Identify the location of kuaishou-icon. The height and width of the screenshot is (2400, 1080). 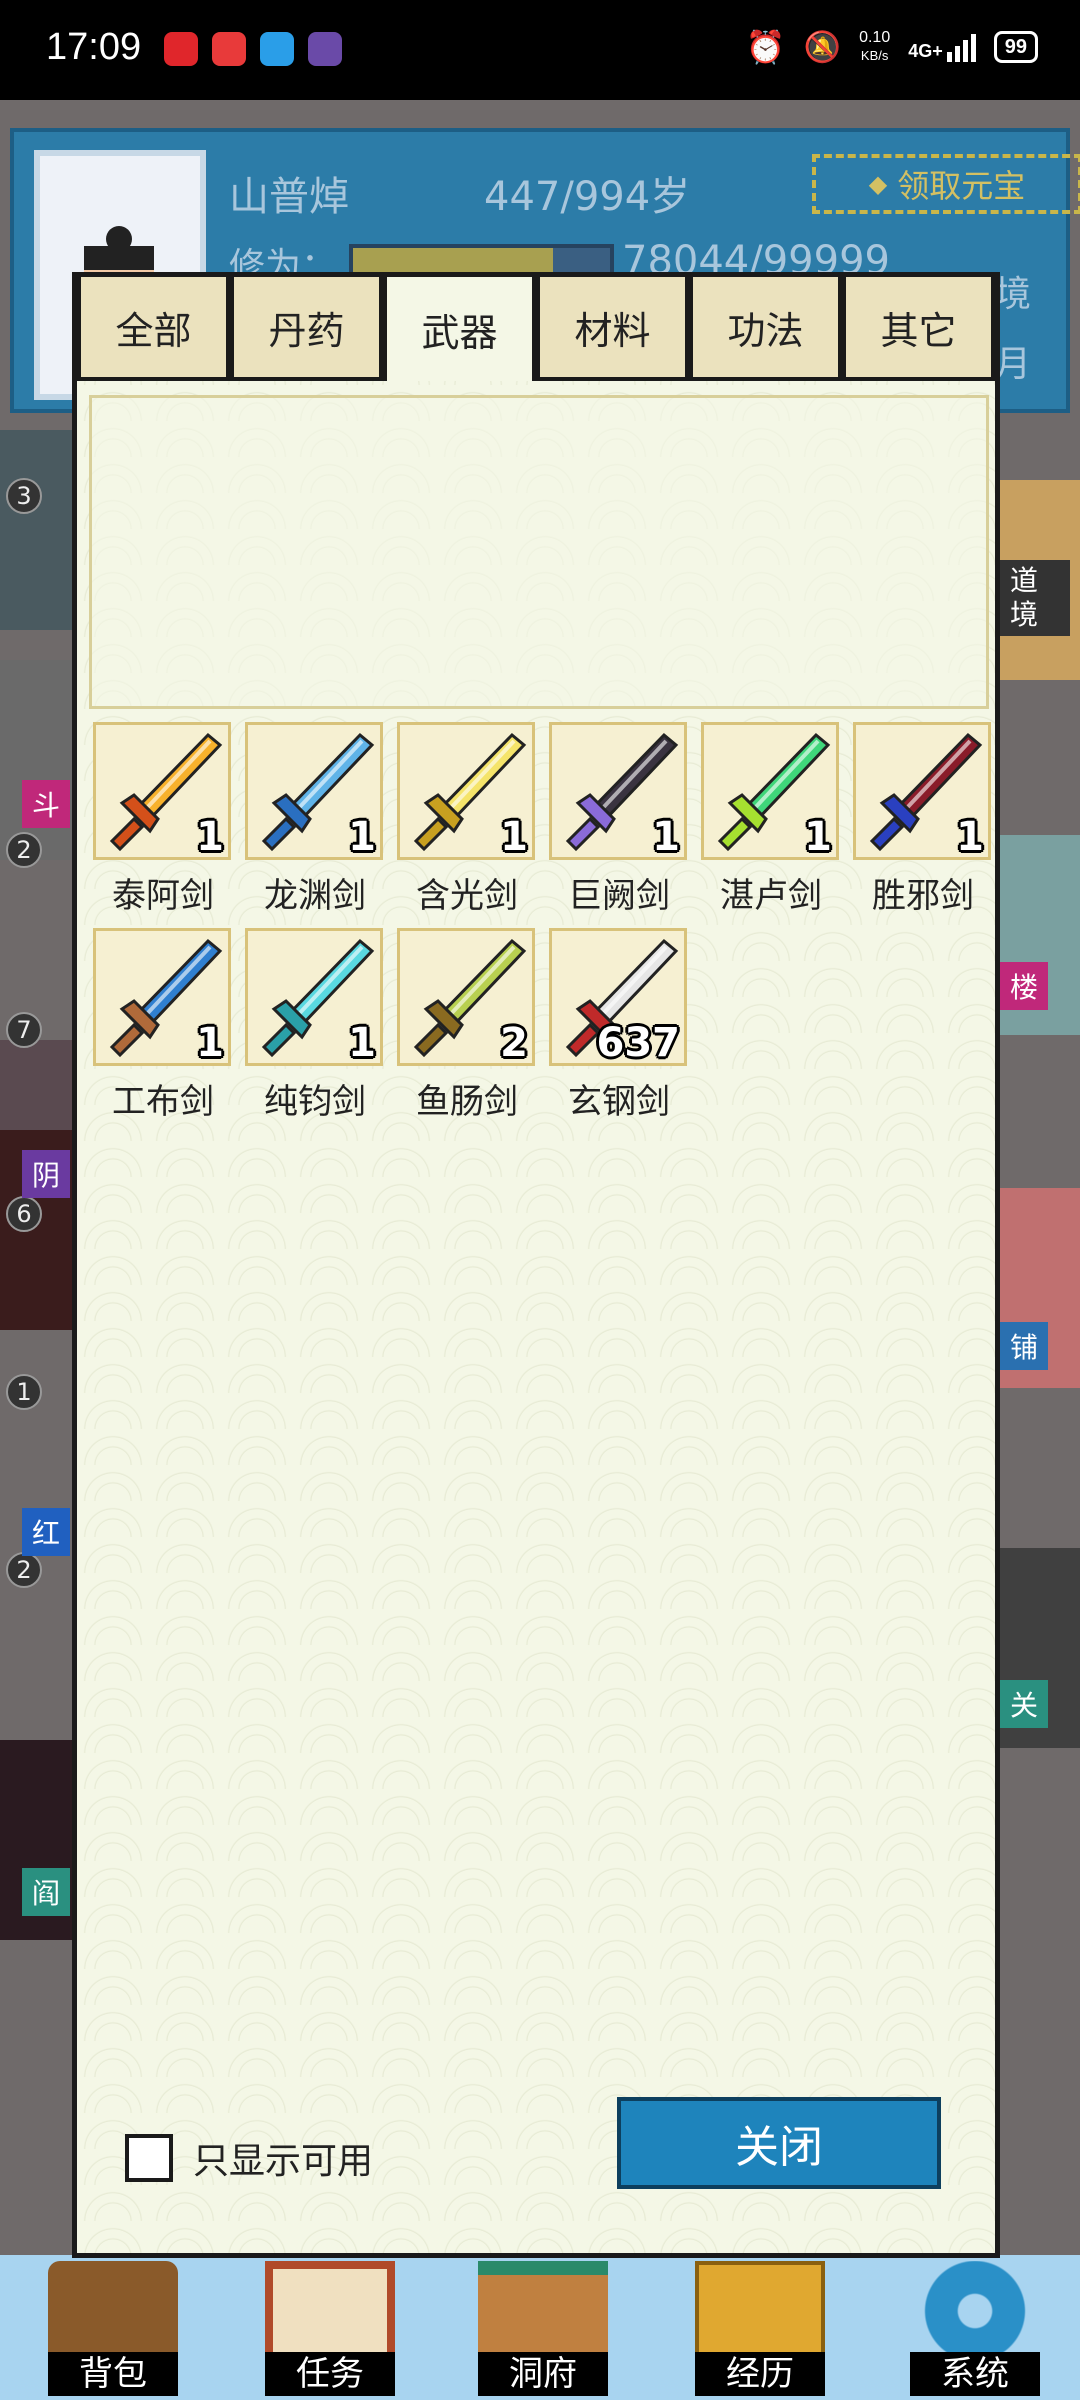
(325, 49).